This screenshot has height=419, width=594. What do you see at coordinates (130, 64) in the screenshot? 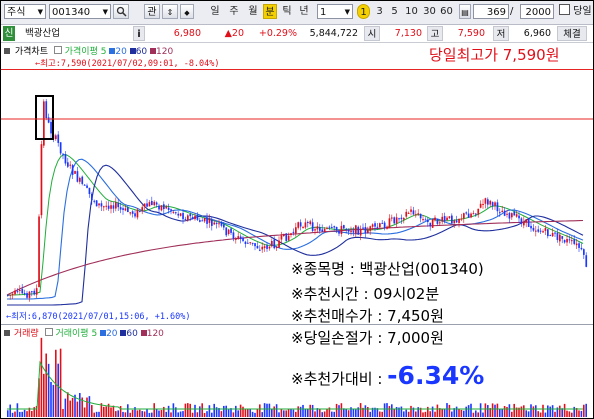
I see `chart-high-marker-label: 최고:7,590(2021/07/02,09:01, -8.04%)` at bounding box center [130, 64].